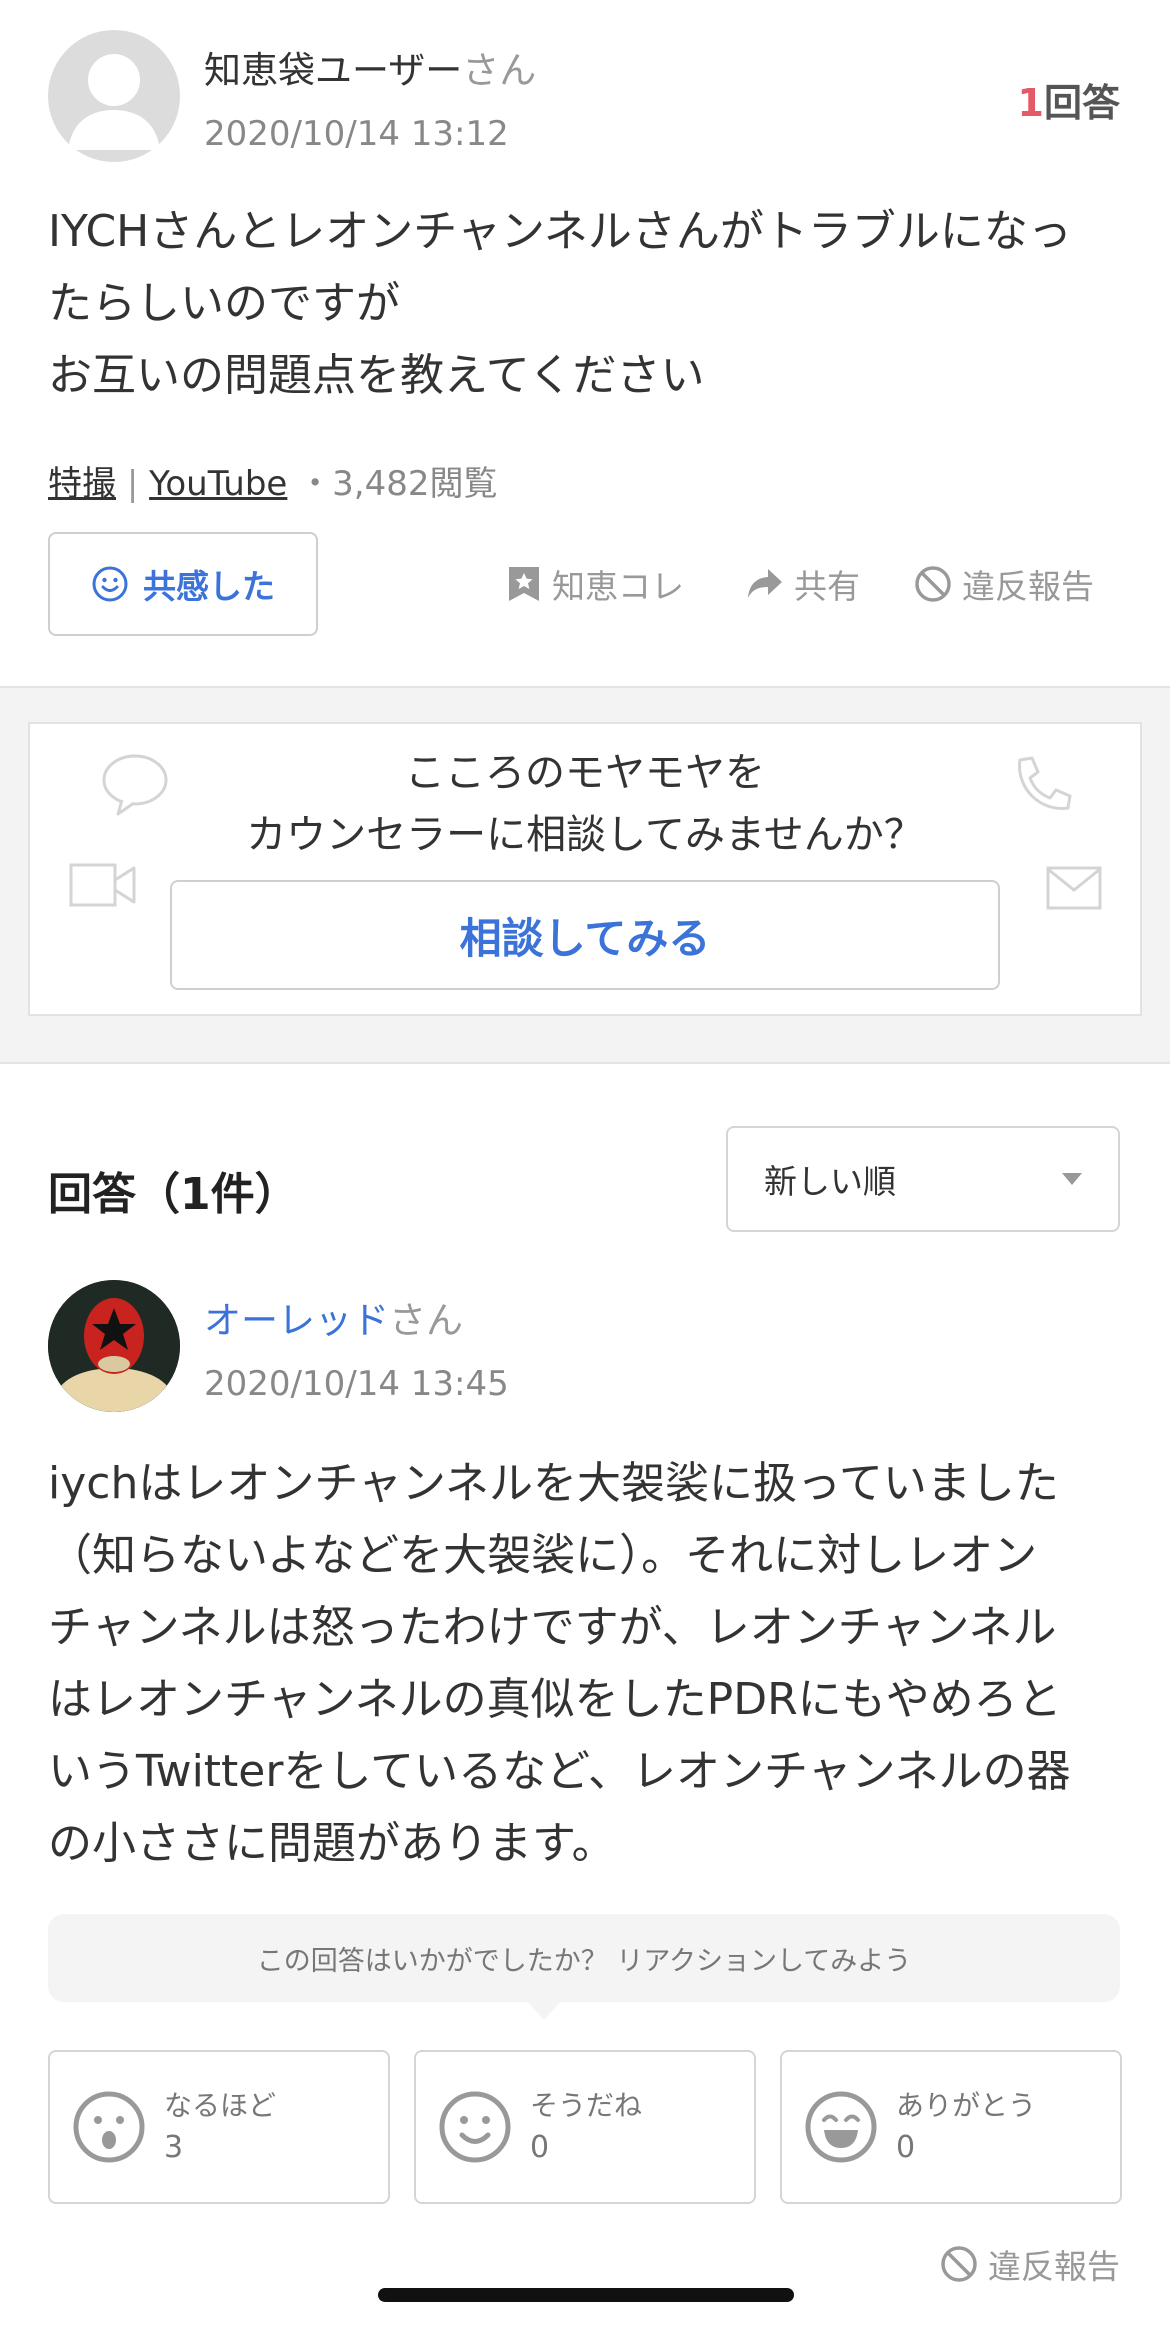 The width and height of the screenshot is (1170, 2325). I want to click on share-label: 共有, so click(827, 586).